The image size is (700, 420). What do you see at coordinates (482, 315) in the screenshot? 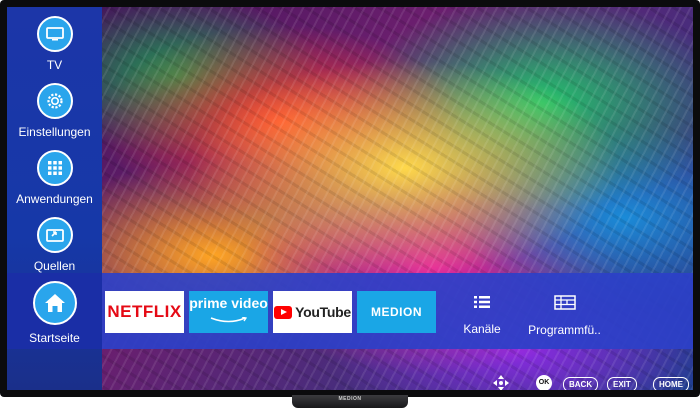
I see `function-channels: Kanäle` at bounding box center [482, 315].